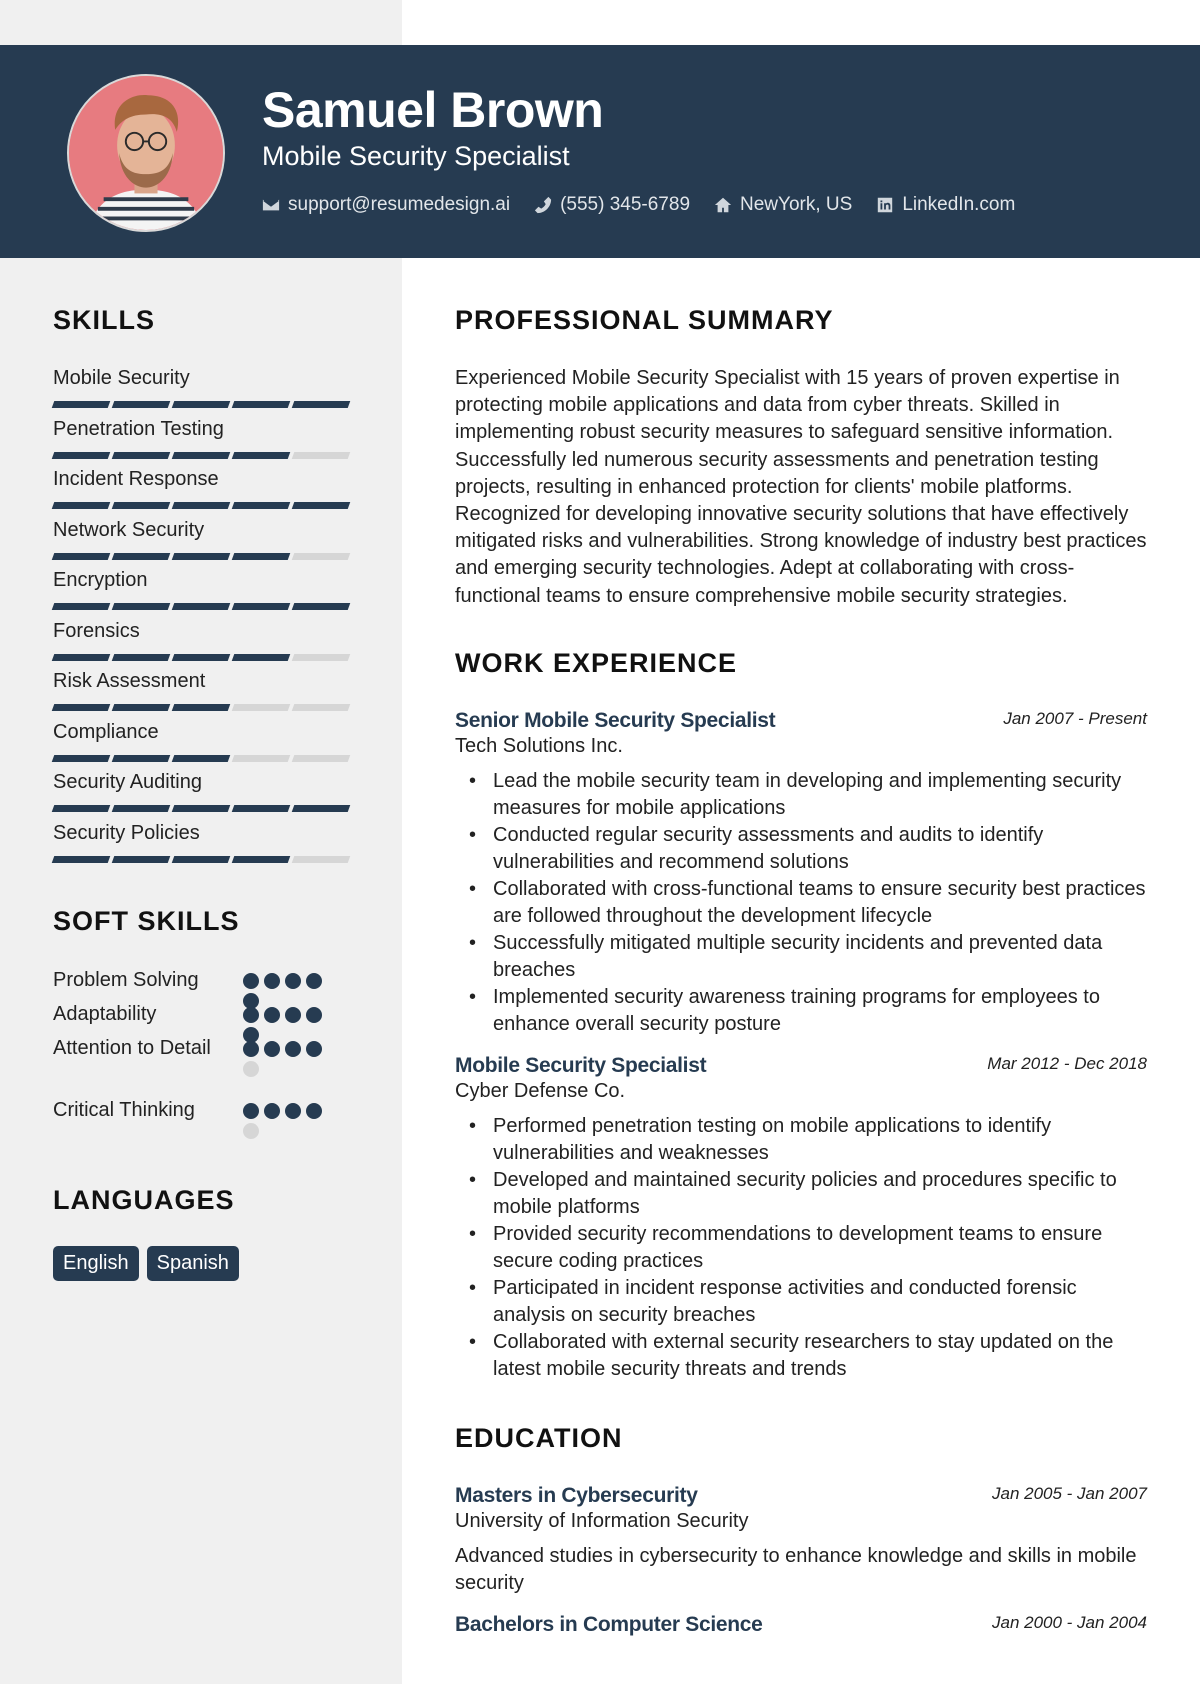 This screenshot has width=1200, height=1684. I want to click on school-name: University of Information Security, so click(602, 1520).